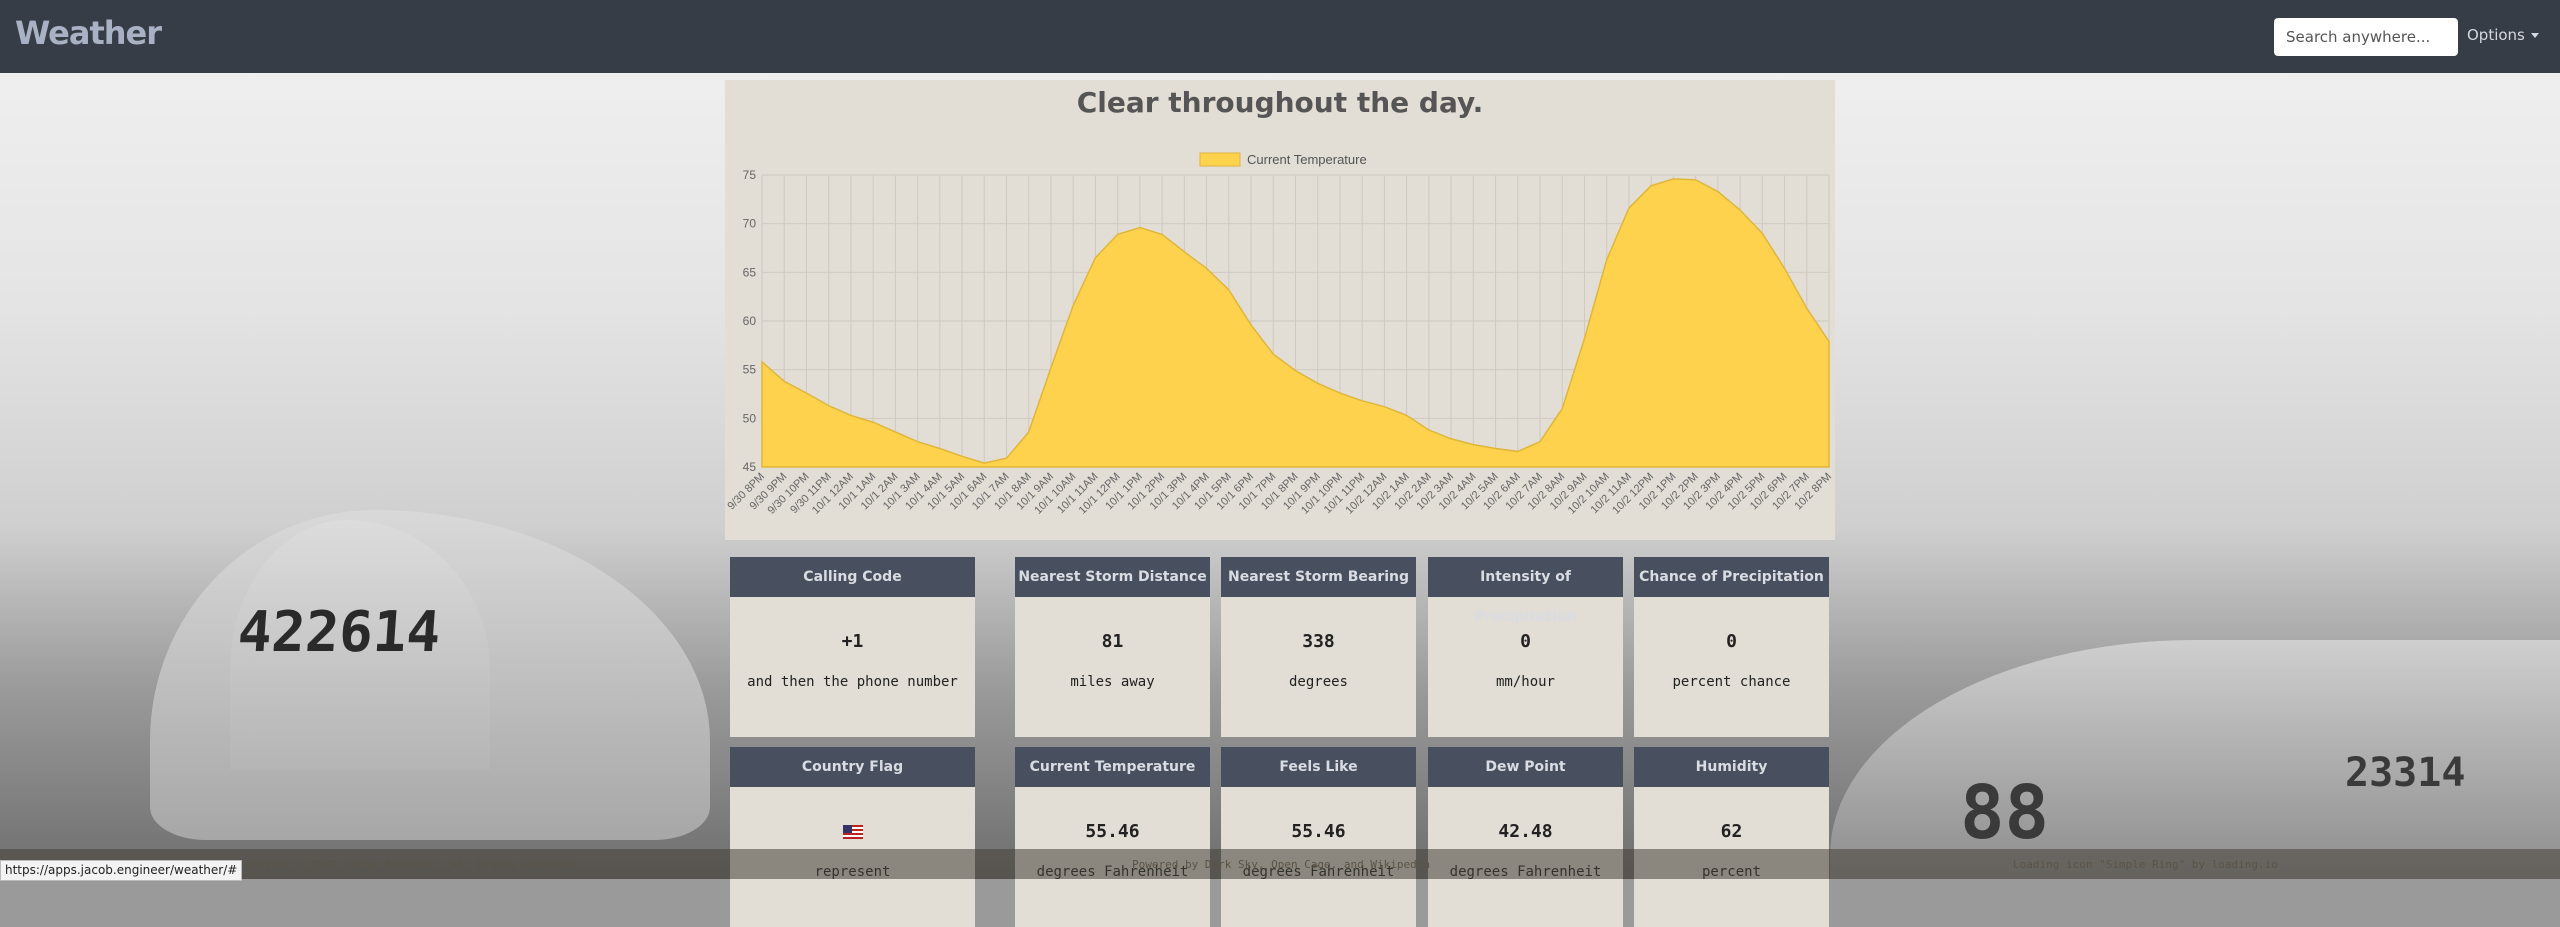  I want to click on card-value-dew-point: 42.48, so click(1525, 831).